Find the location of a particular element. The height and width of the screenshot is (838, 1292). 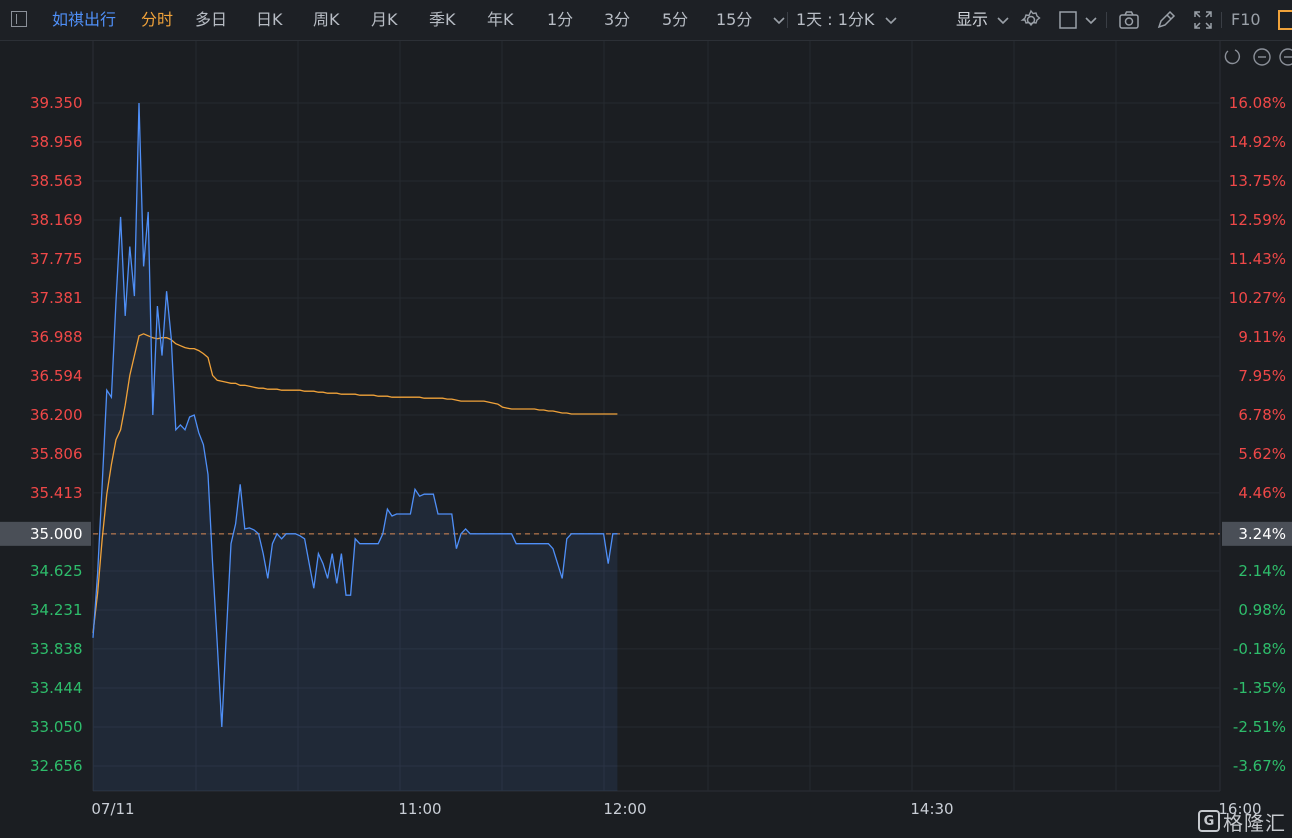

y-tick-label-right: -1.35% is located at coordinates (1259, 688).